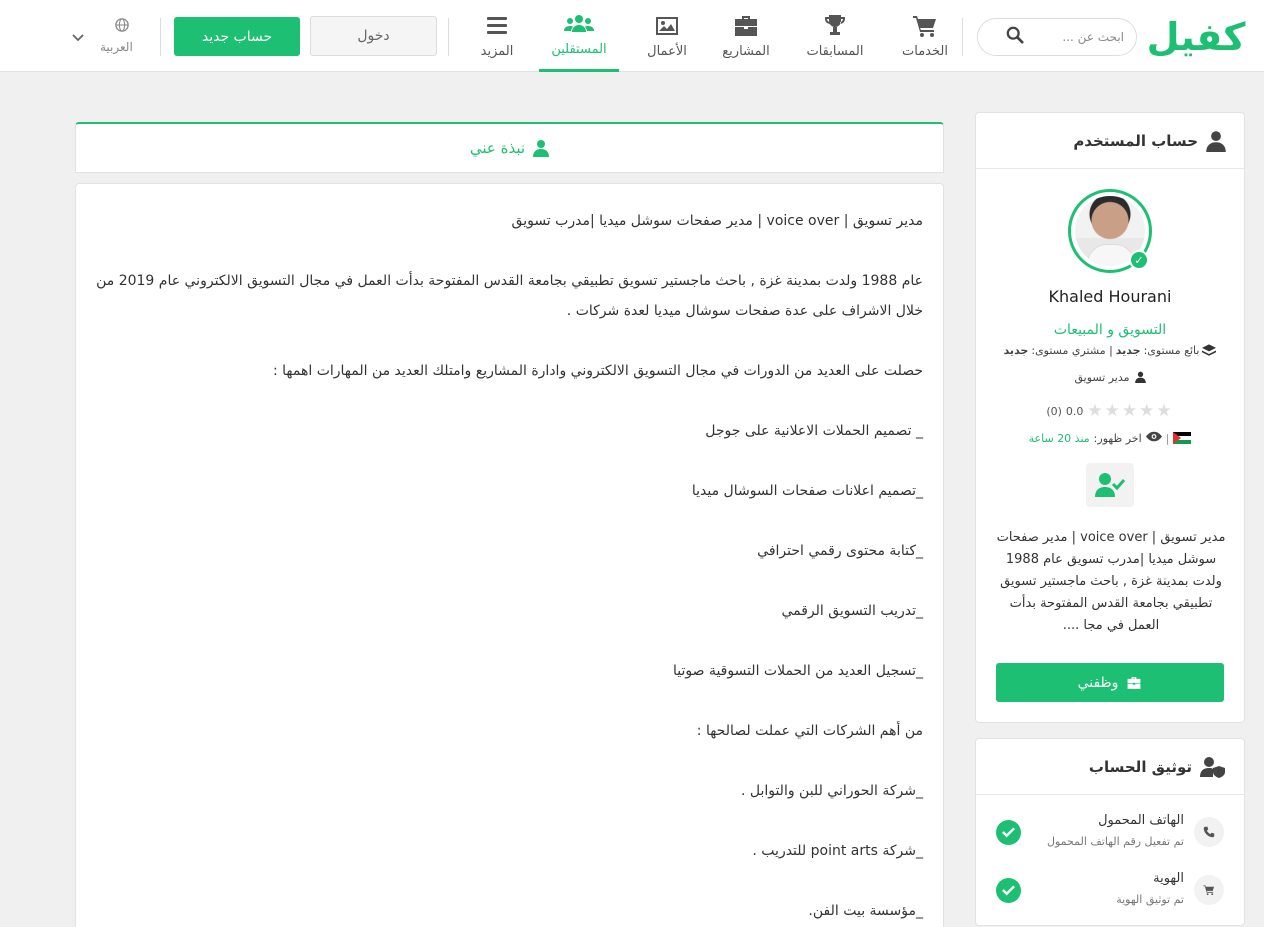 This screenshot has width=1264, height=927. Describe the element at coordinates (579, 23) in the screenshot. I see `users-icon` at that location.